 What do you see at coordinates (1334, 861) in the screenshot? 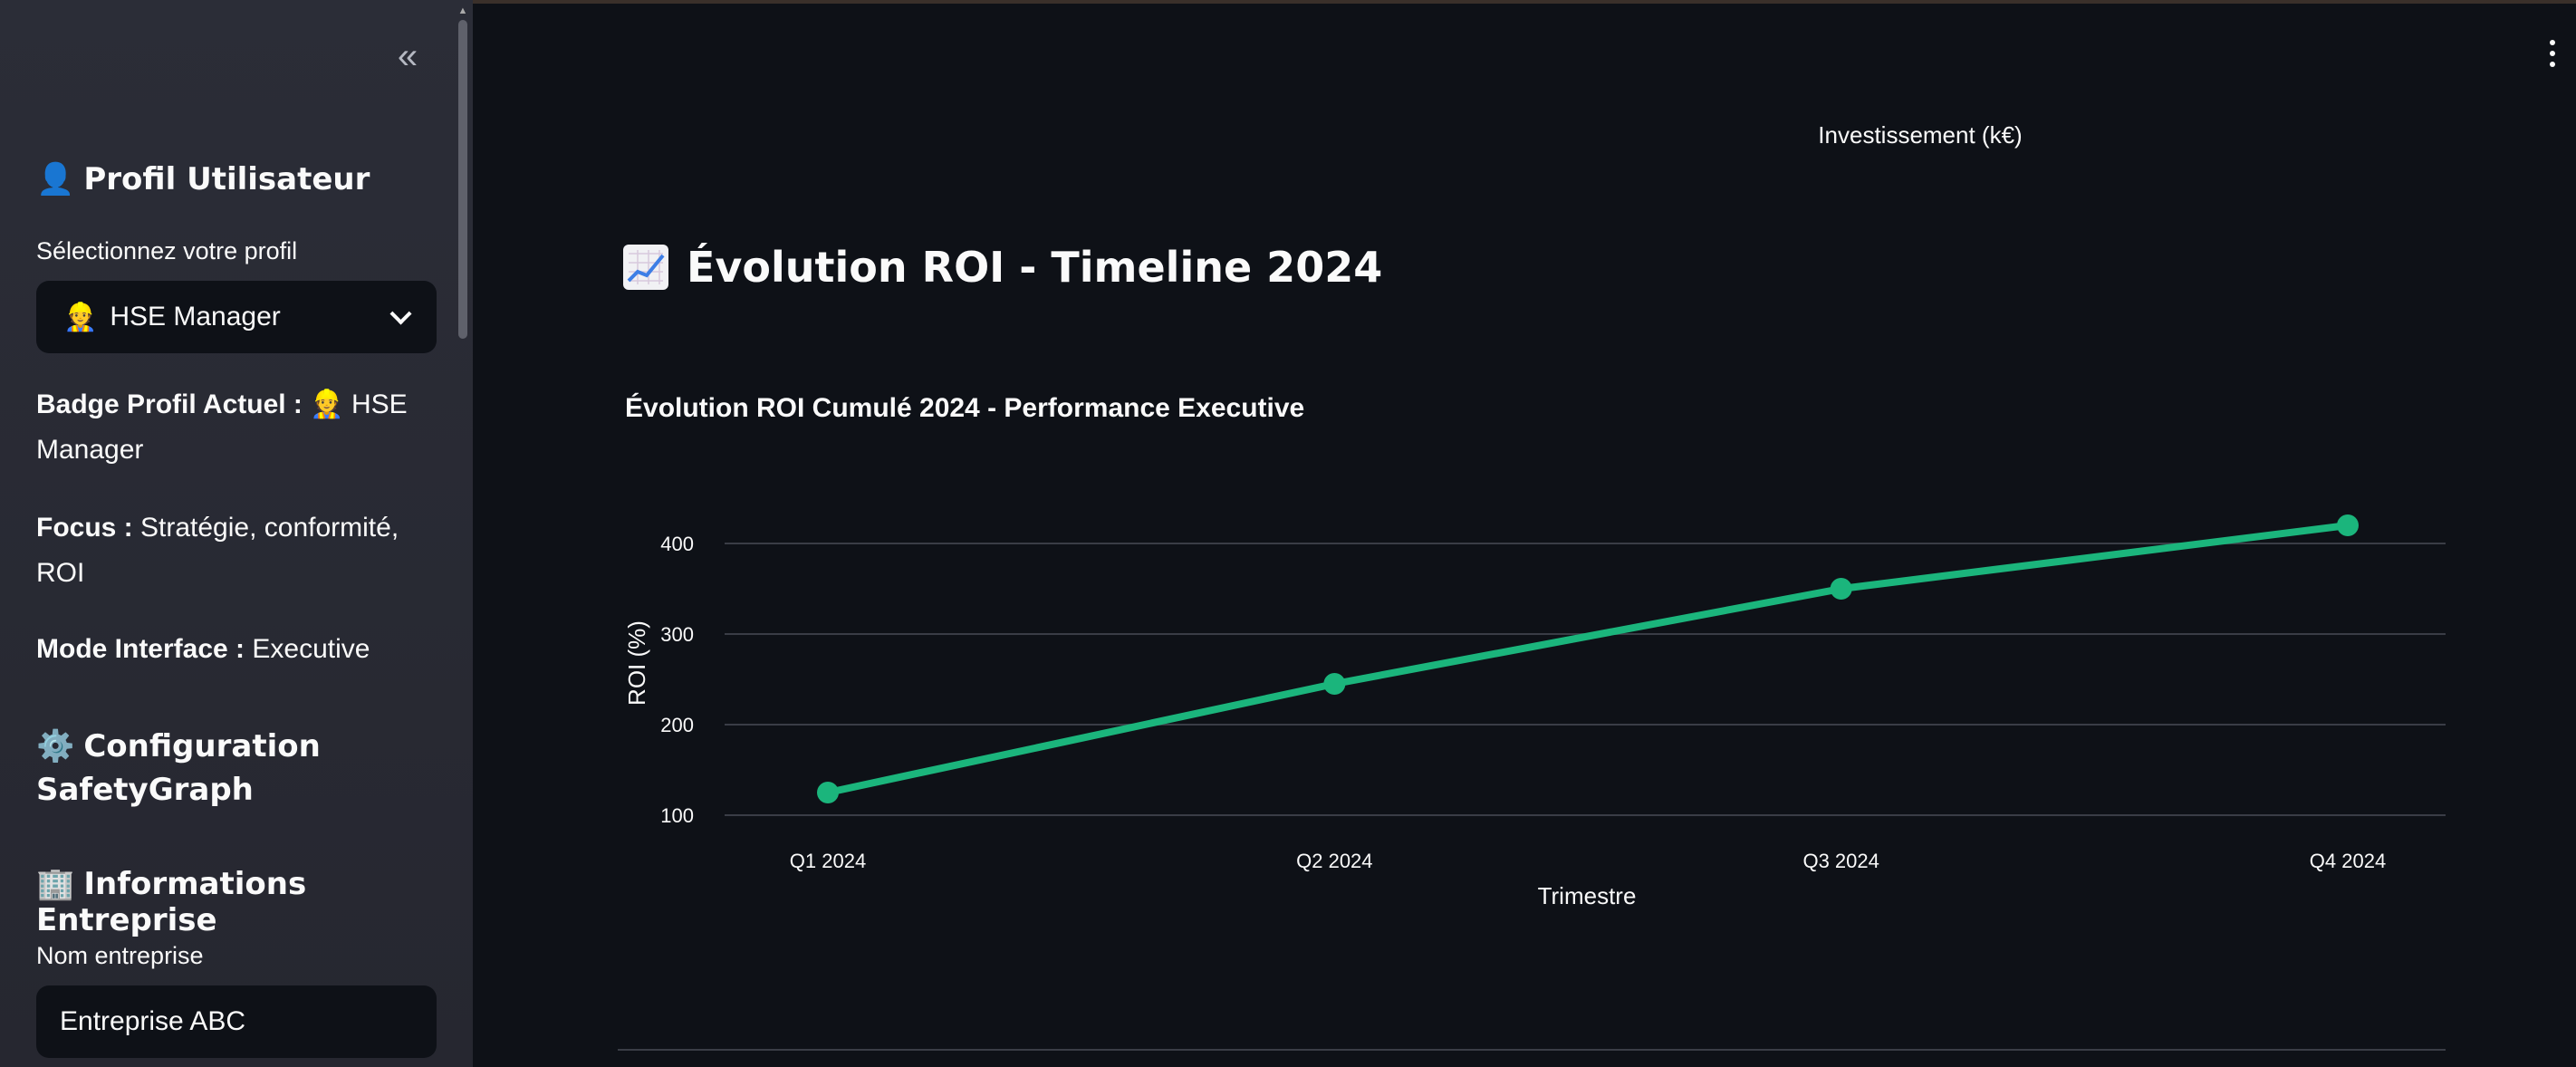
I see `x-tick-label: Q2 2024` at bounding box center [1334, 861].